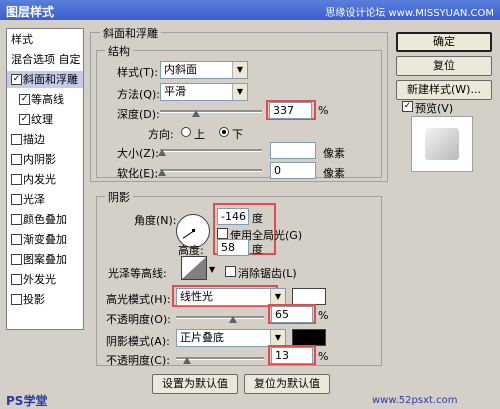  Describe the element at coordinates (130, 33) in the screenshot. I see `bevel-group-title: 斜面和浮雕` at that location.